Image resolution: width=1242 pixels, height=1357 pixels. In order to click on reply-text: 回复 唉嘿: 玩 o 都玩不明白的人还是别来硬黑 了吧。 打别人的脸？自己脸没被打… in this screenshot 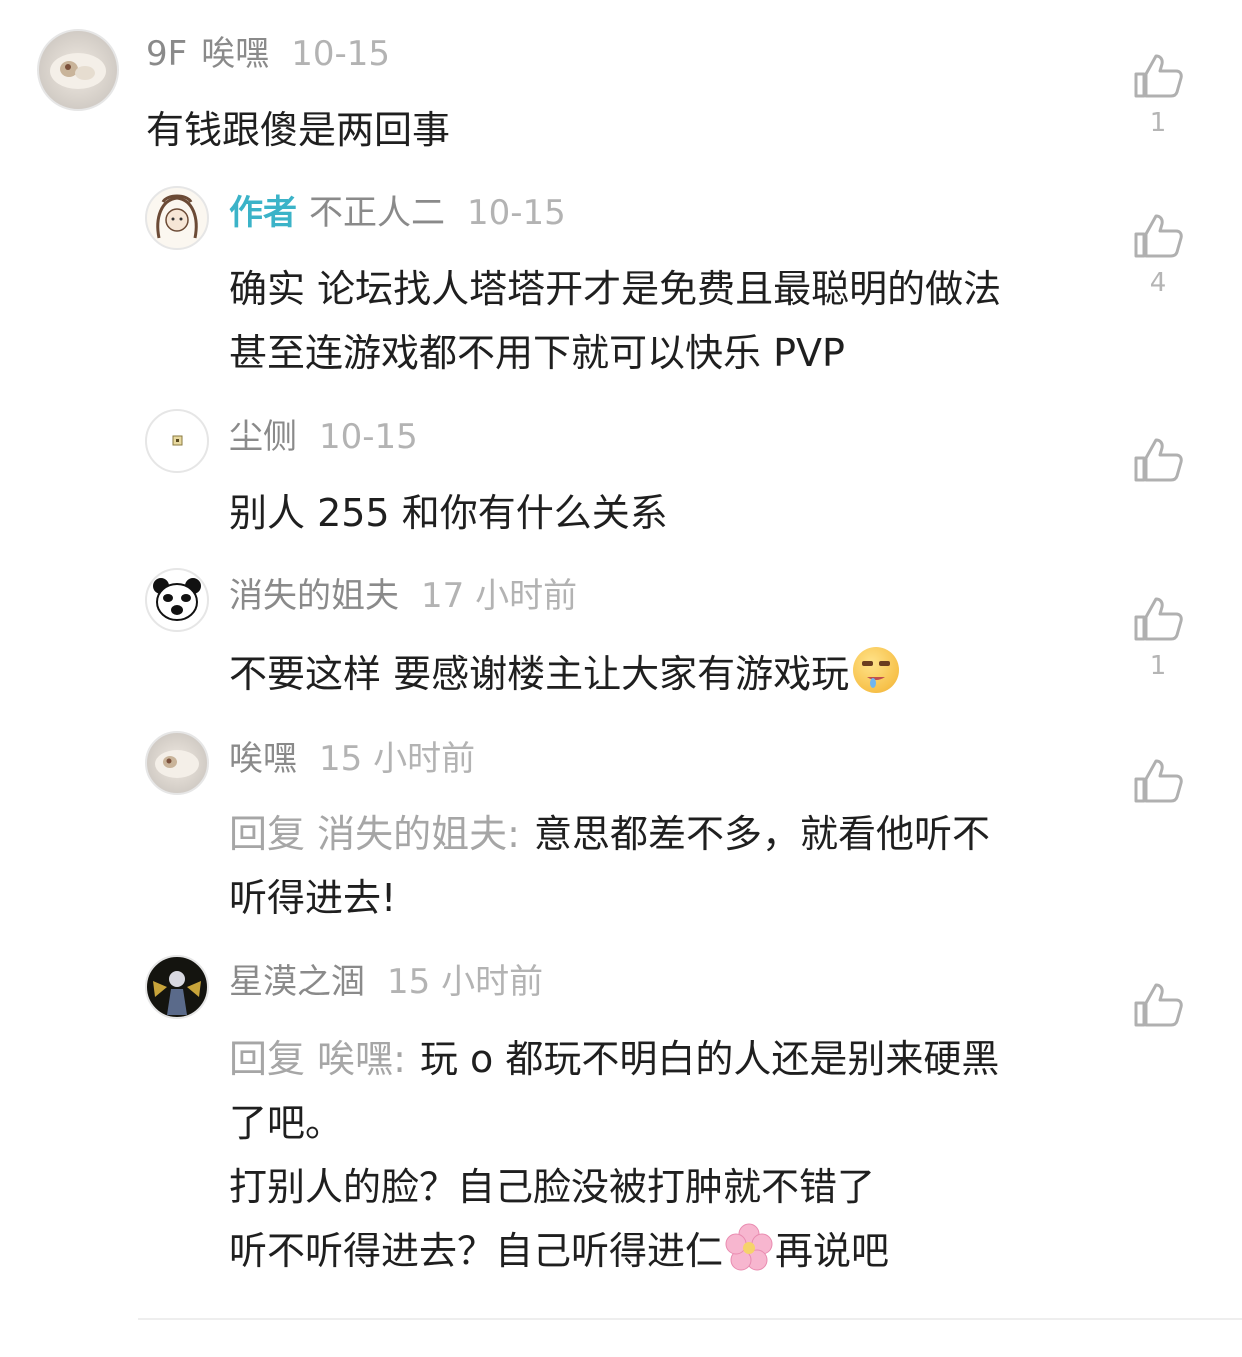, I will do `click(614, 1155)`.